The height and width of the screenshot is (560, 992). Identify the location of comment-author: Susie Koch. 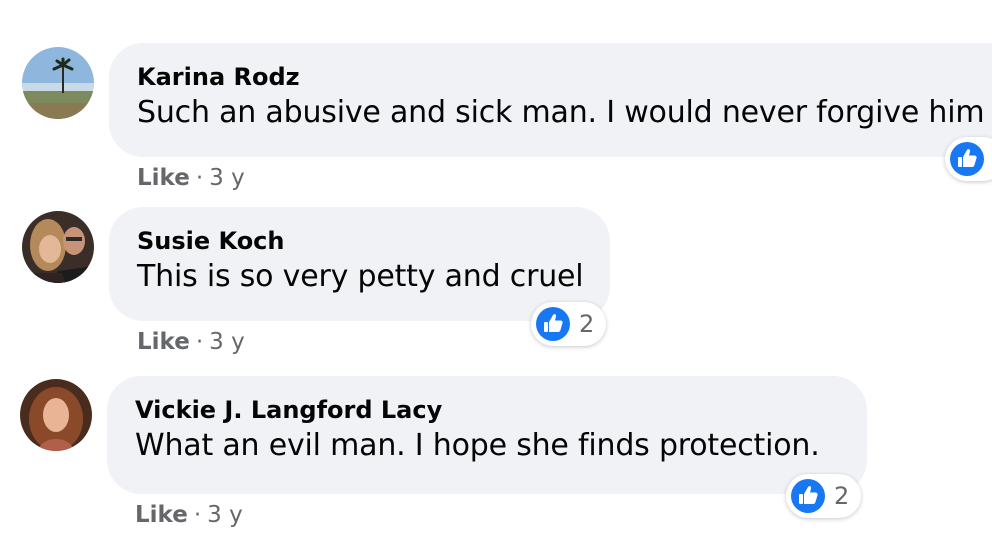
(359, 241).